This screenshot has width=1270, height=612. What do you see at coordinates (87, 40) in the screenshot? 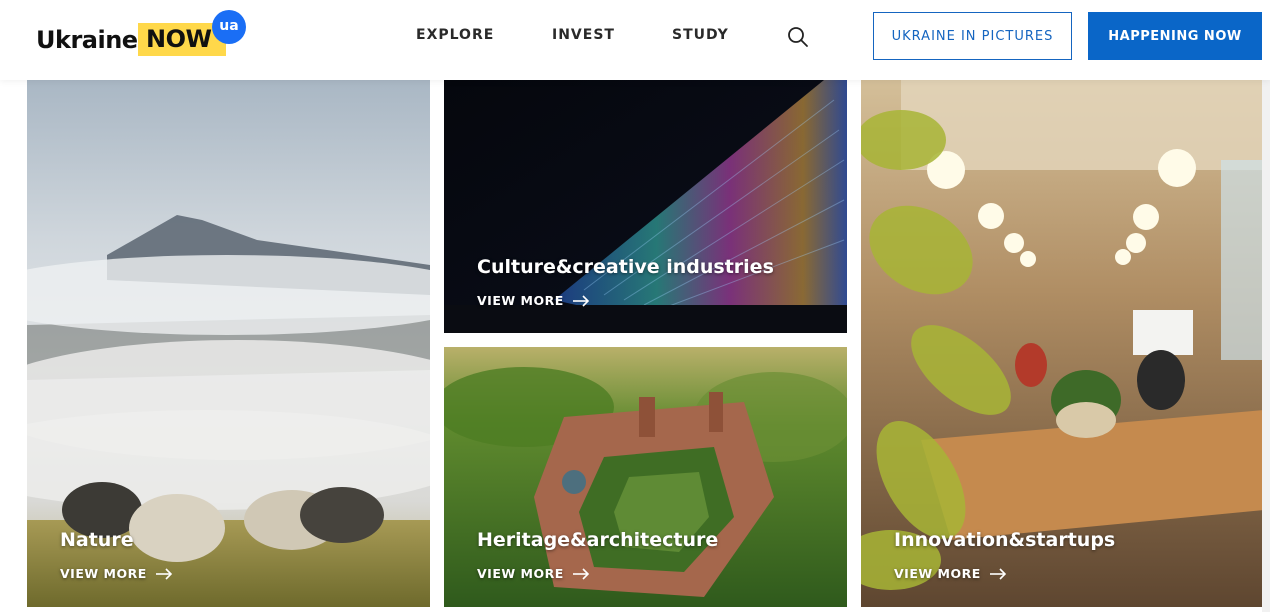
I see `logo-word: Ukraine` at bounding box center [87, 40].